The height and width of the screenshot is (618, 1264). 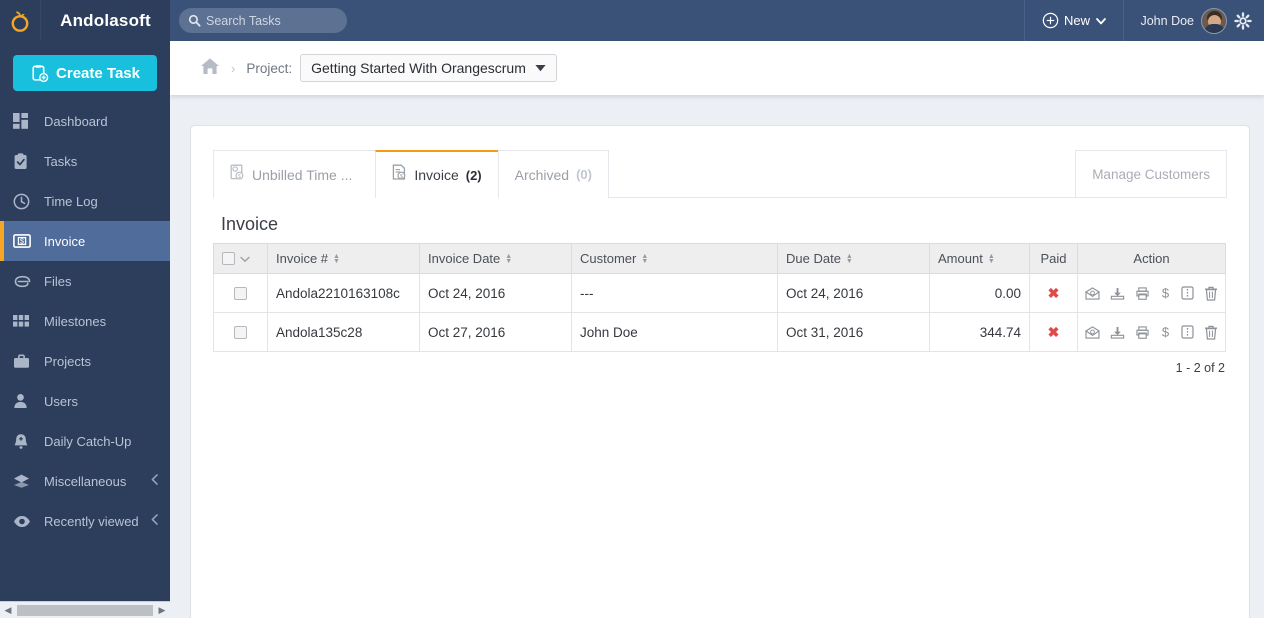 I want to click on search-input: Search Tasks, so click(x=263, y=20).